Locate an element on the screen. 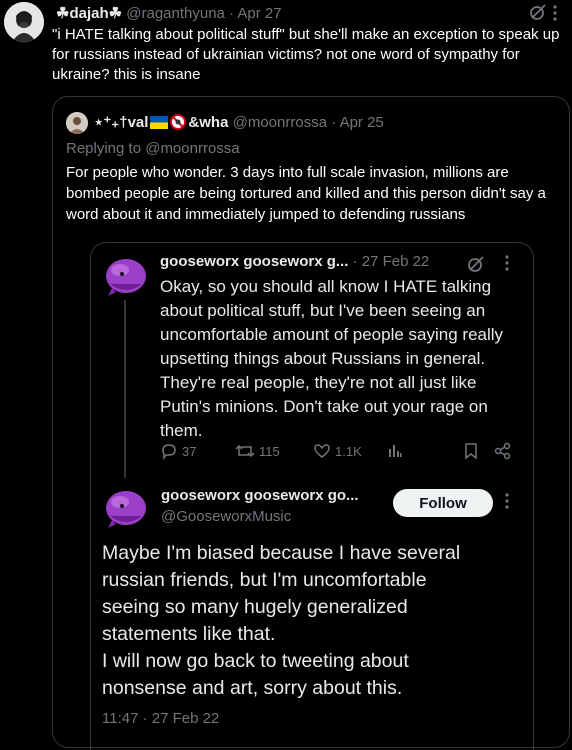 The height and width of the screenshot is (750, 572). thread-connector-line is located at coordinates (125, 389).